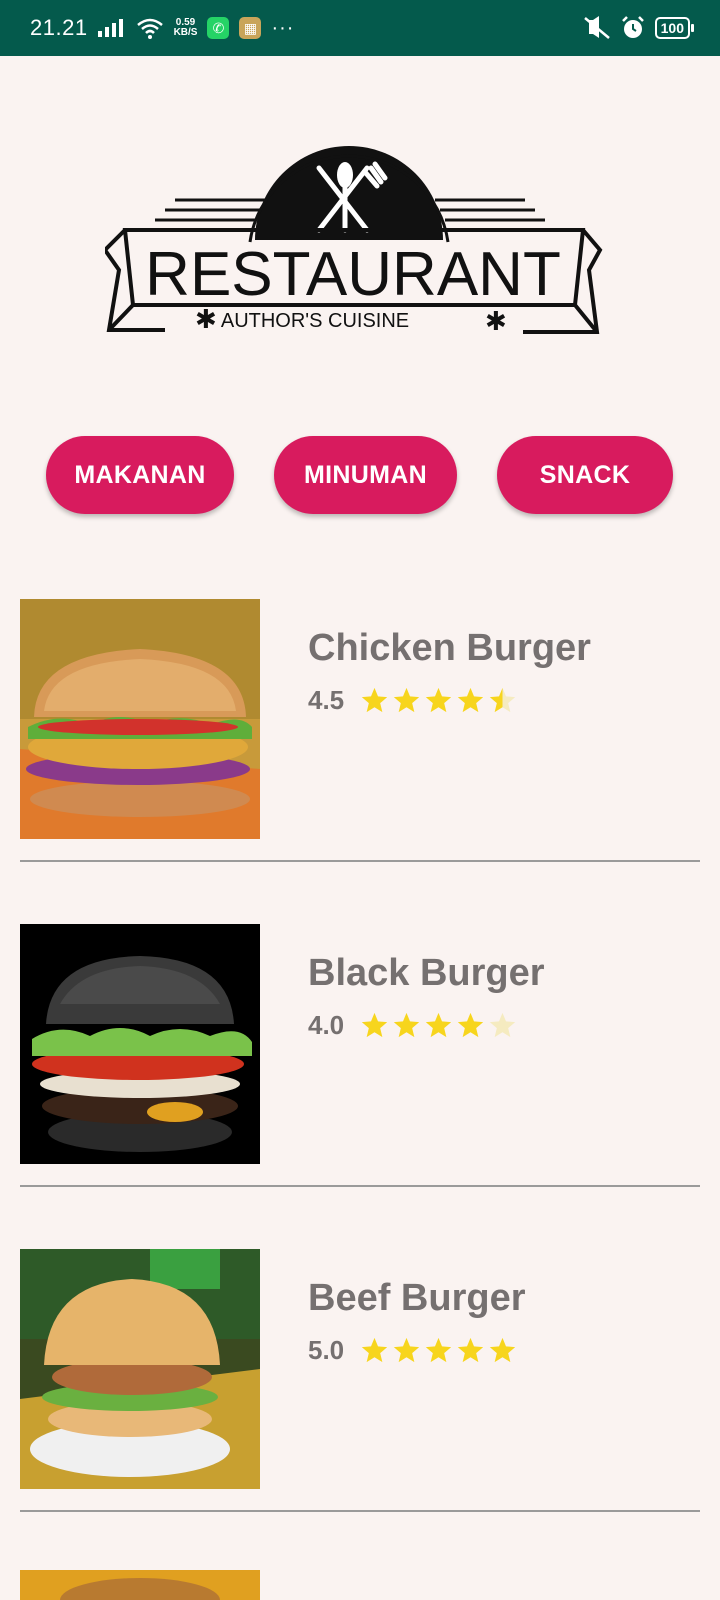 This screenshot has height=1600, width=720. I want to click on rating-row: 5.0, so click(412, 1350).